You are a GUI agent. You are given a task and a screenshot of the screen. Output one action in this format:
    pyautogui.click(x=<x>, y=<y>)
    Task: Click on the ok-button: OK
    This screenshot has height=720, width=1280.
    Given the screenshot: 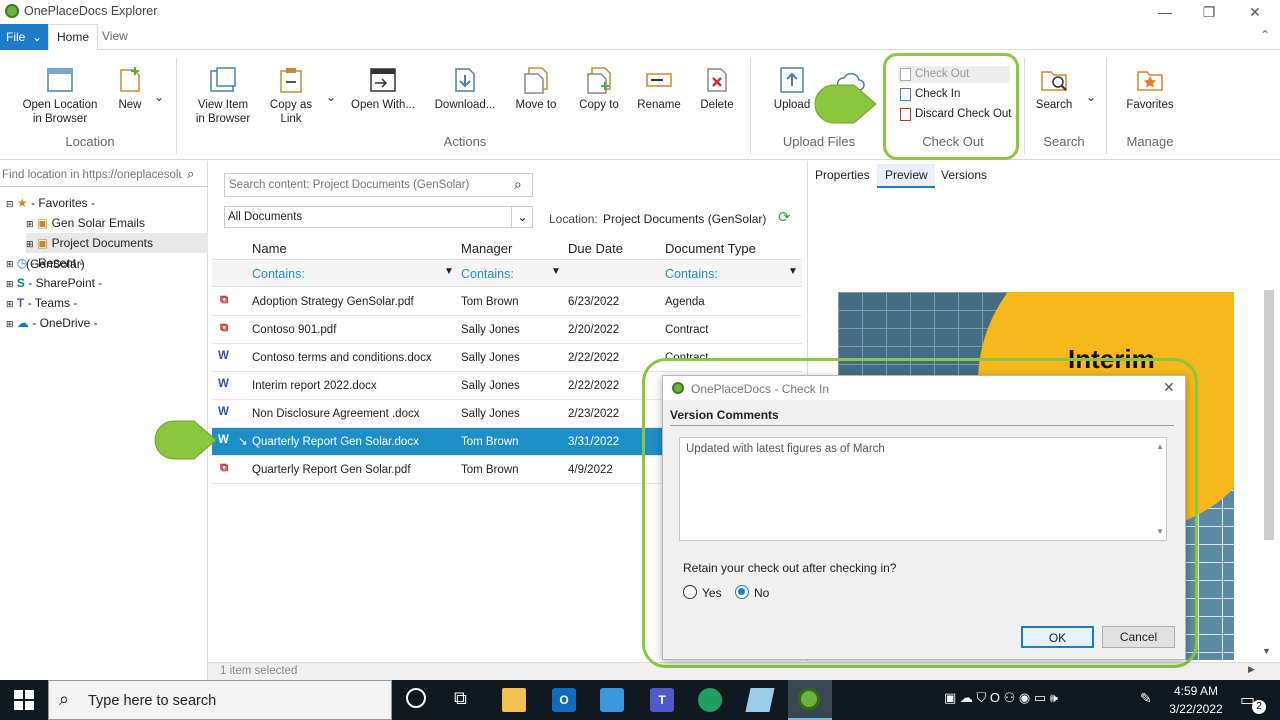 What is the action you would take?
    pyautogui.click(x=1057, y=637)
    